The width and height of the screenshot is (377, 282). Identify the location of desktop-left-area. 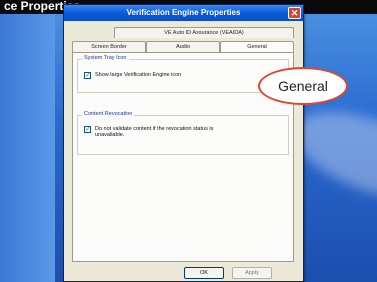
(27, 148).